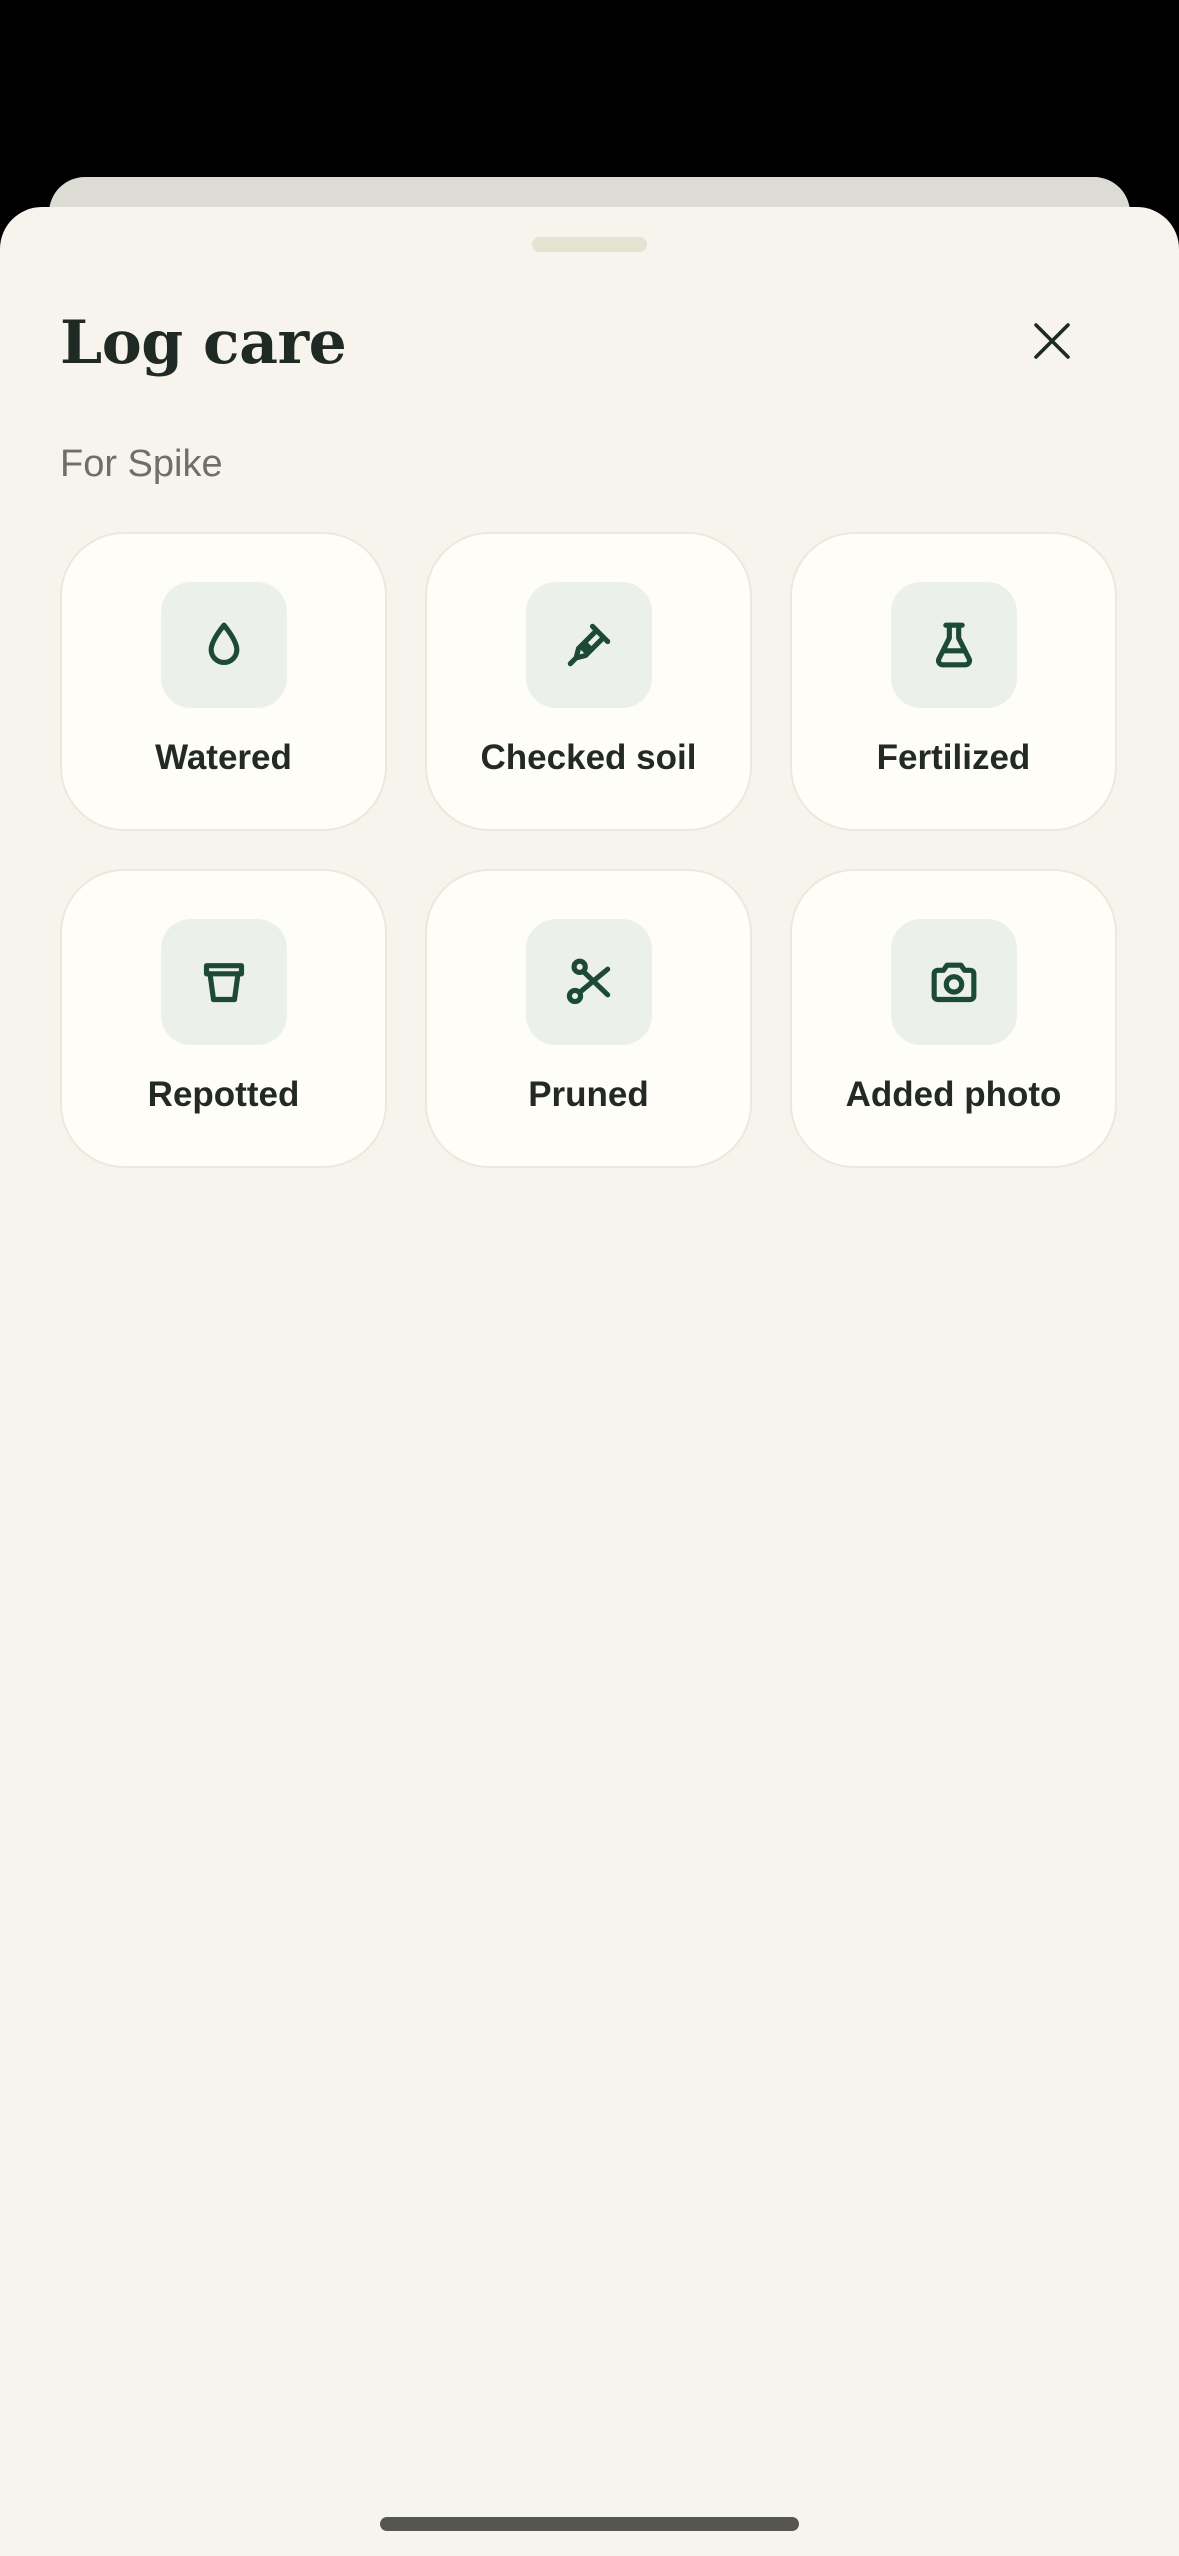 The width and height of the screenshot is (1179, 2556). What do you see at coordinates (223, 1094) in the screenshot?
I see `tile-label: Repotted` at bounding box center [223, 1094].